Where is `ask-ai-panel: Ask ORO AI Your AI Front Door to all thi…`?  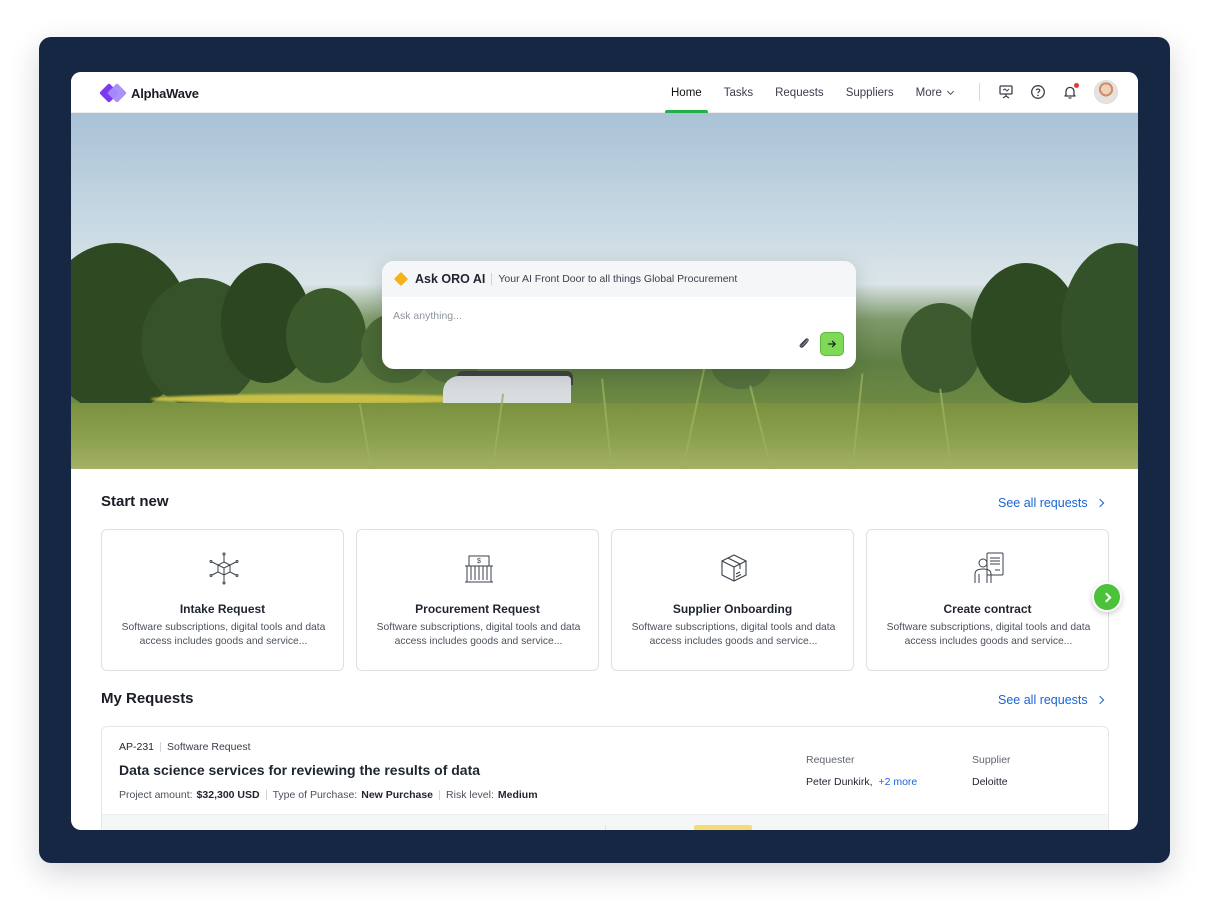
ask-ai-panel: Ask ORO AI Your AI Front Door to all thi… is located at coordinates (619, 315).